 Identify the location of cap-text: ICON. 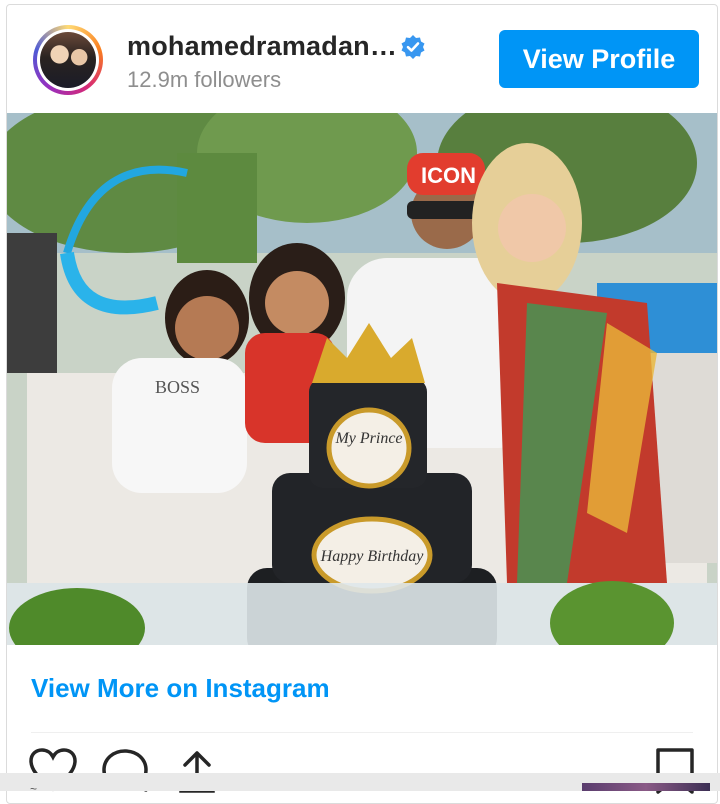
(448, 175).